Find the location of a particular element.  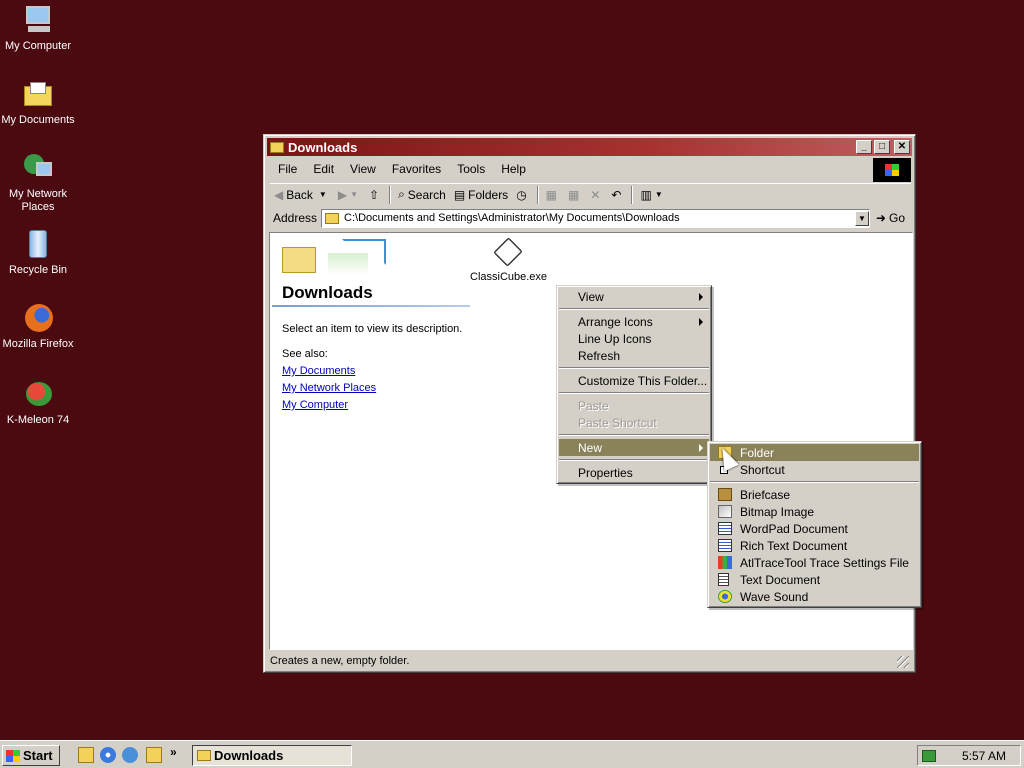

firefox-icon is located at coordinates (38, 318).